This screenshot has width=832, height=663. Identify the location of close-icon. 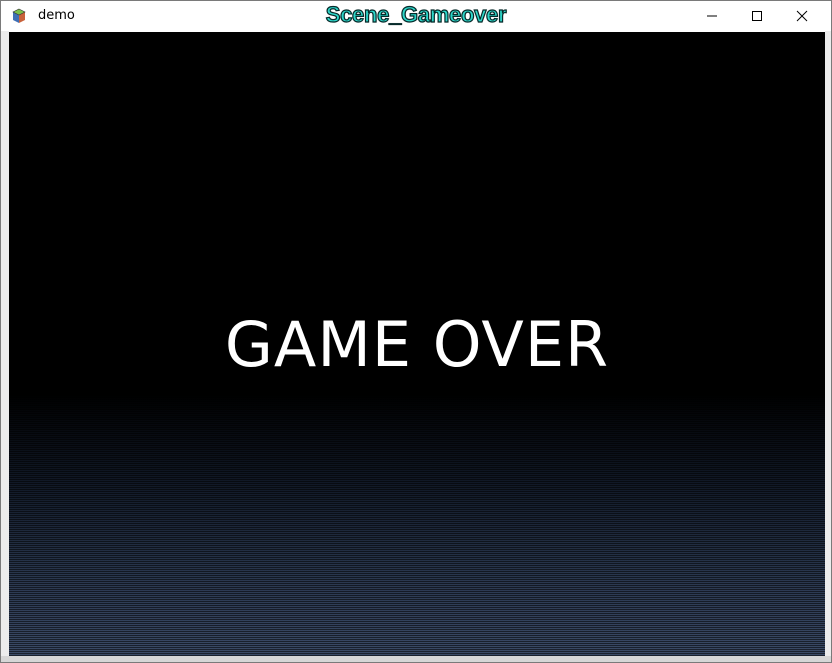
(802, 16).